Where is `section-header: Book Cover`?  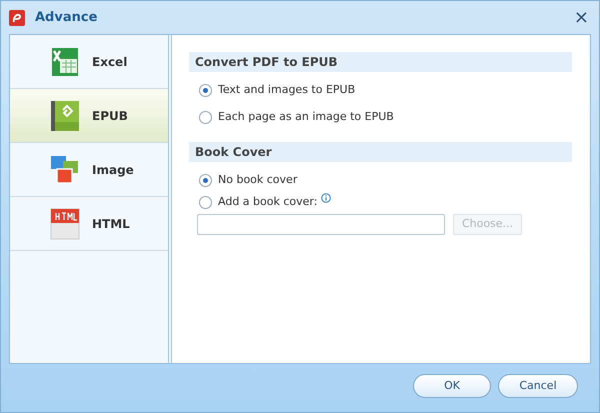
section-header: Book Cover is located at coordinates (380, 152).